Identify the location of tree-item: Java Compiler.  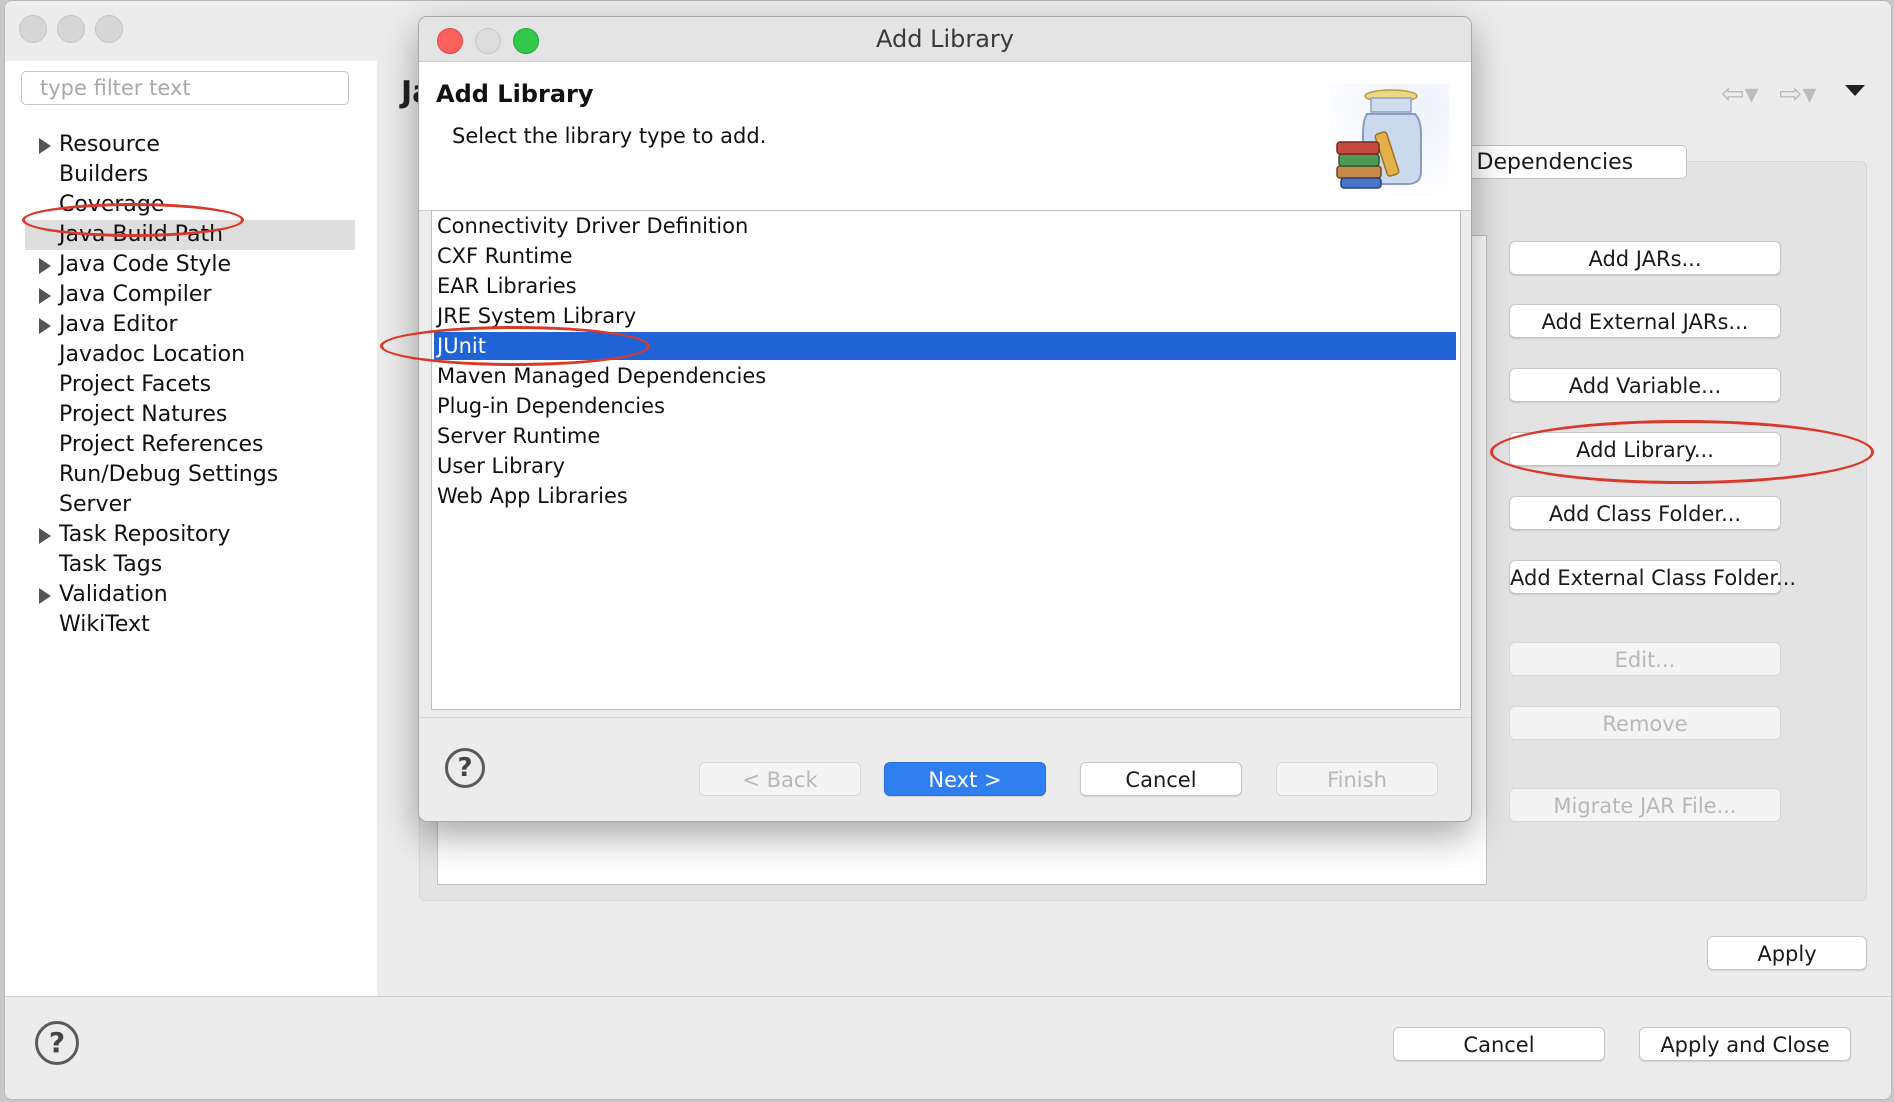
(190, 295).